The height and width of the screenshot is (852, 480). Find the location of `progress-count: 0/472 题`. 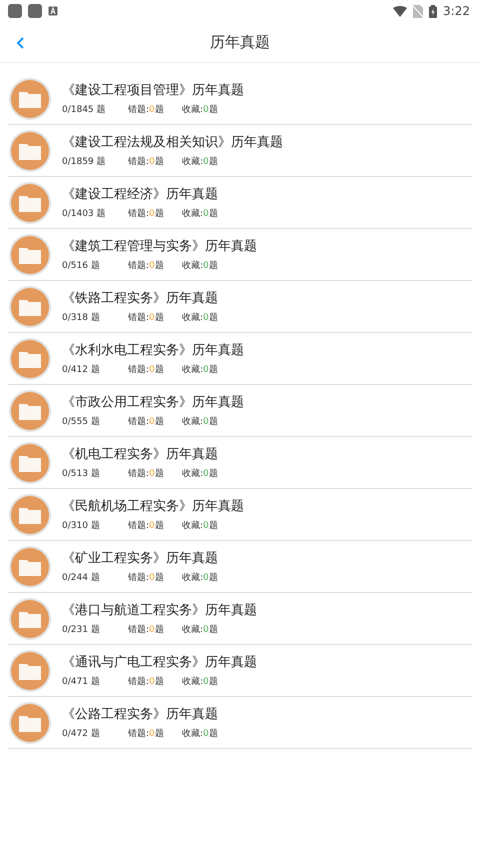

progress-count: 0/472 题 is located at coordinates (81, 734).